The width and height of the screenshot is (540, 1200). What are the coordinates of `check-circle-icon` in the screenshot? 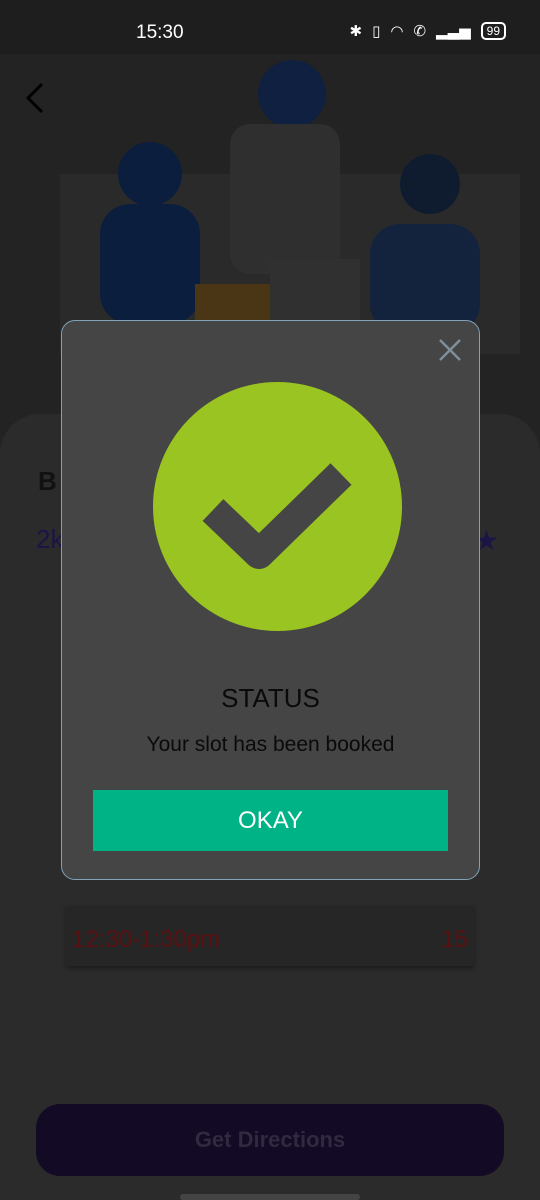 It's located at (277, 506).